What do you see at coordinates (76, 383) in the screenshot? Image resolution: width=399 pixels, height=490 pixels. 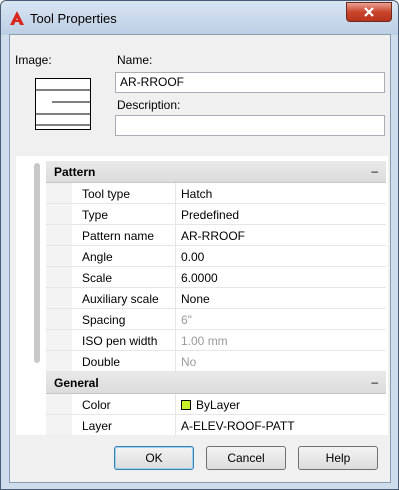 I see `section-title: General` at bounding box center [76, 383].